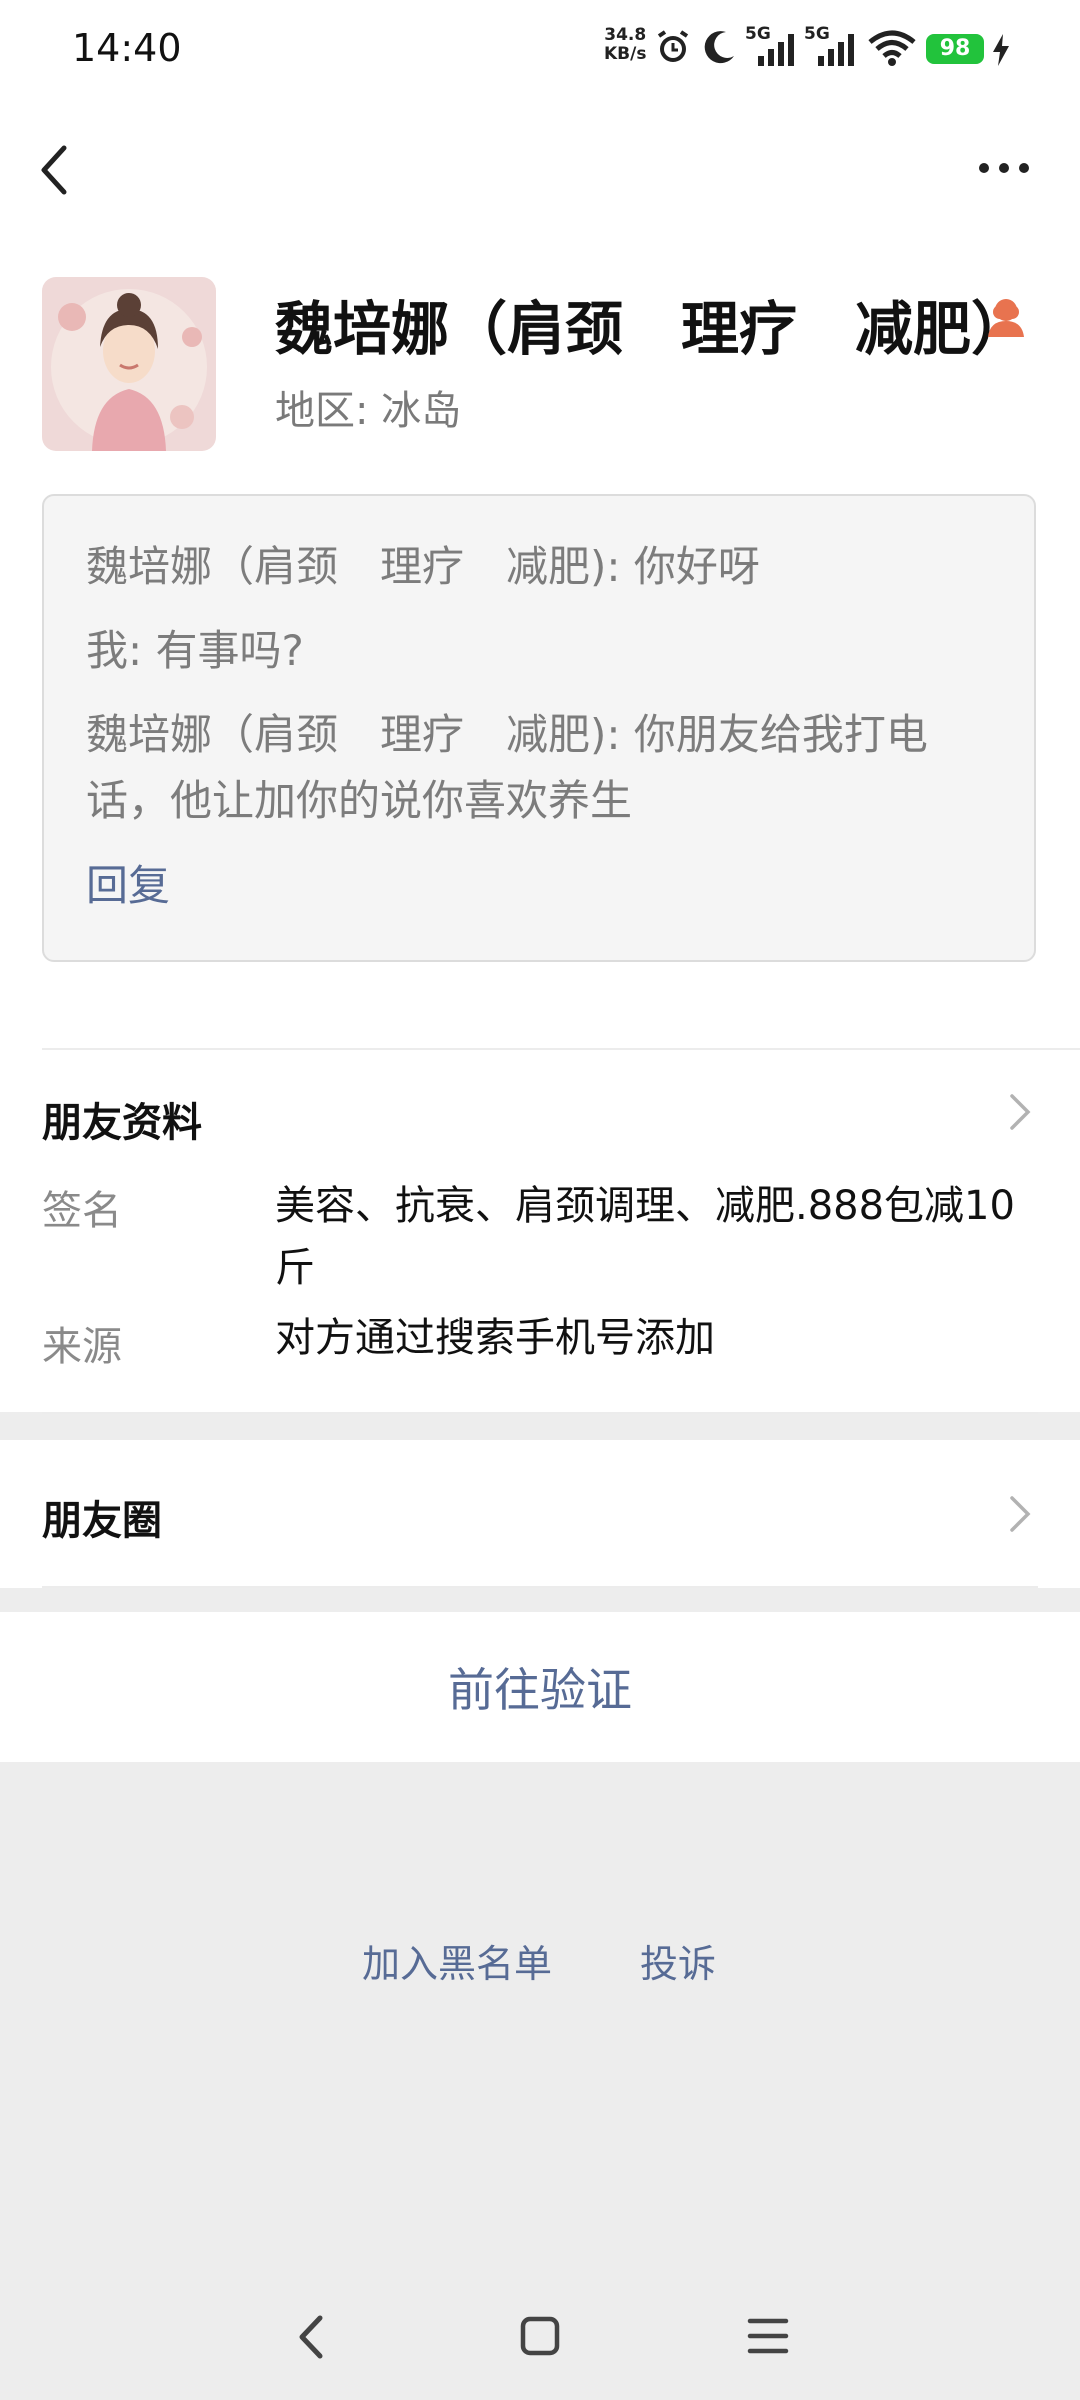 This screenshot has height=2400, width=1080. I want to click on moments-title: 朋友圈, so click(102, 1521).